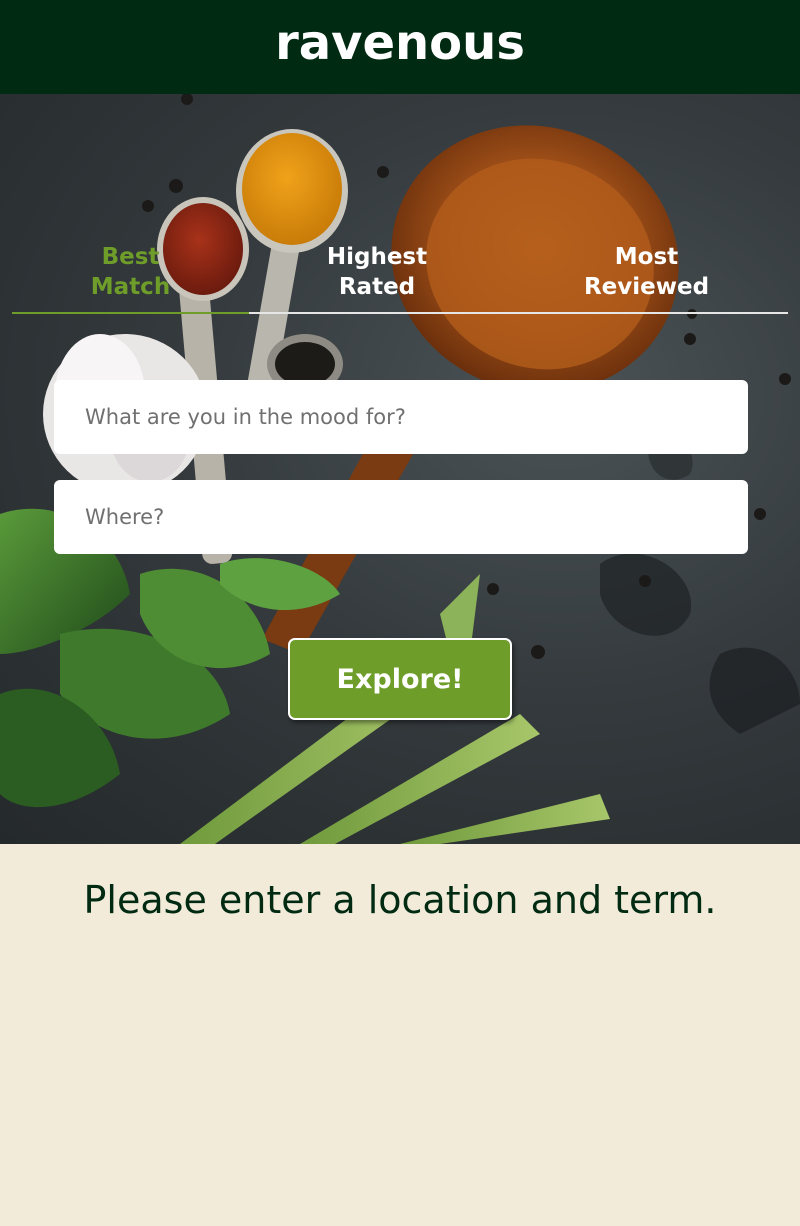  I want to click on tab-label: Most Reviewed, so click(646, 272).